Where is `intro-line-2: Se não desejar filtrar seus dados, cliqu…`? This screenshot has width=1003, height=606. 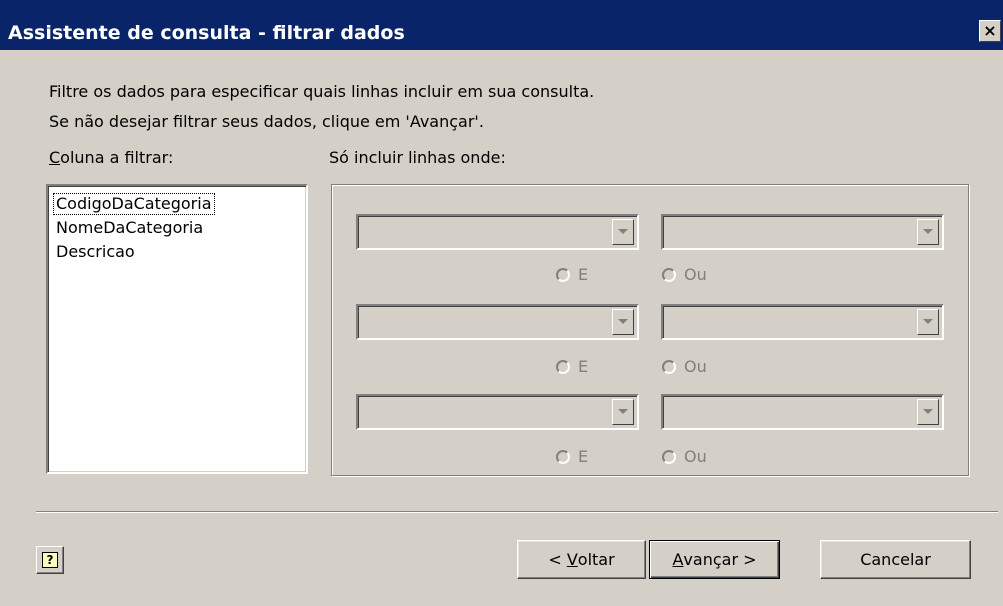
intro-line-2: Se não desejar filtrar seus dados, cliqu… is located at coordinates (266, 121).